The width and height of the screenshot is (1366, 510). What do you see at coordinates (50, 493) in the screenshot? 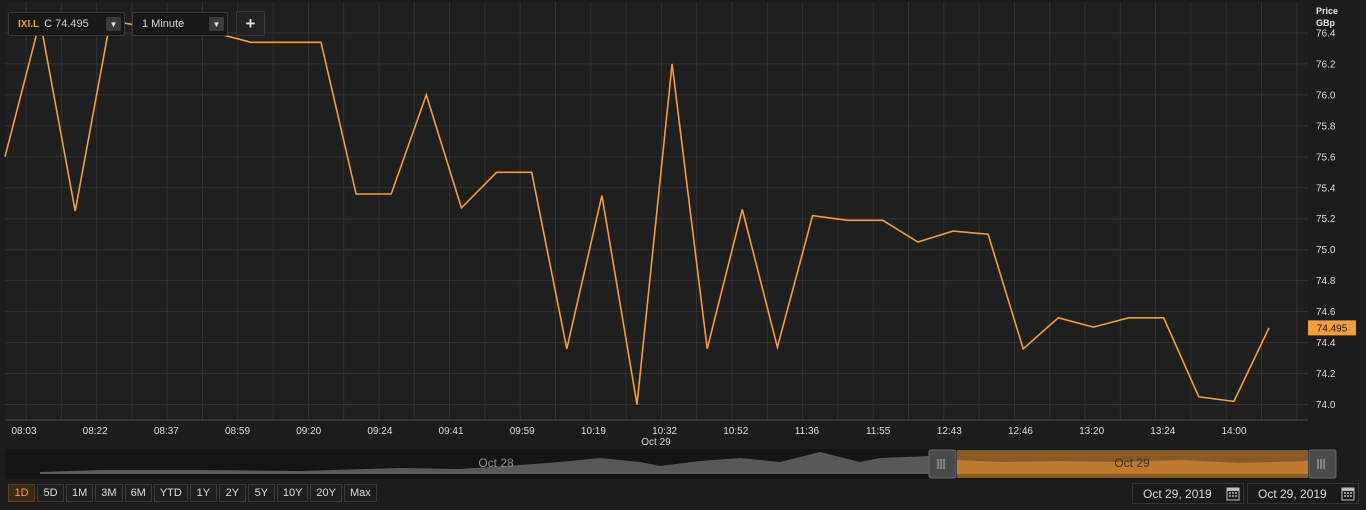
I see `range-button-5d: 5D` at bounding box center [50, 493].